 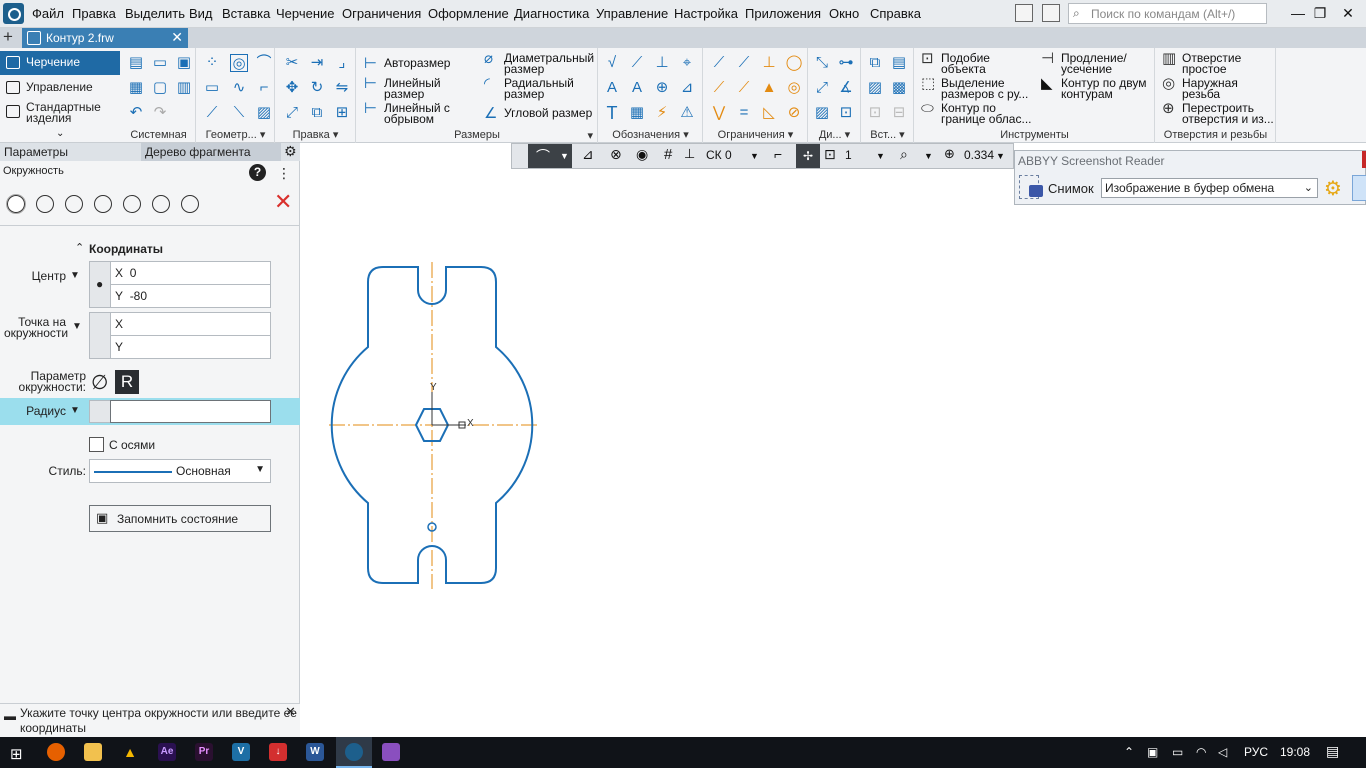 I want to click on step-icon: ⌐, so click(x=778, y=154).